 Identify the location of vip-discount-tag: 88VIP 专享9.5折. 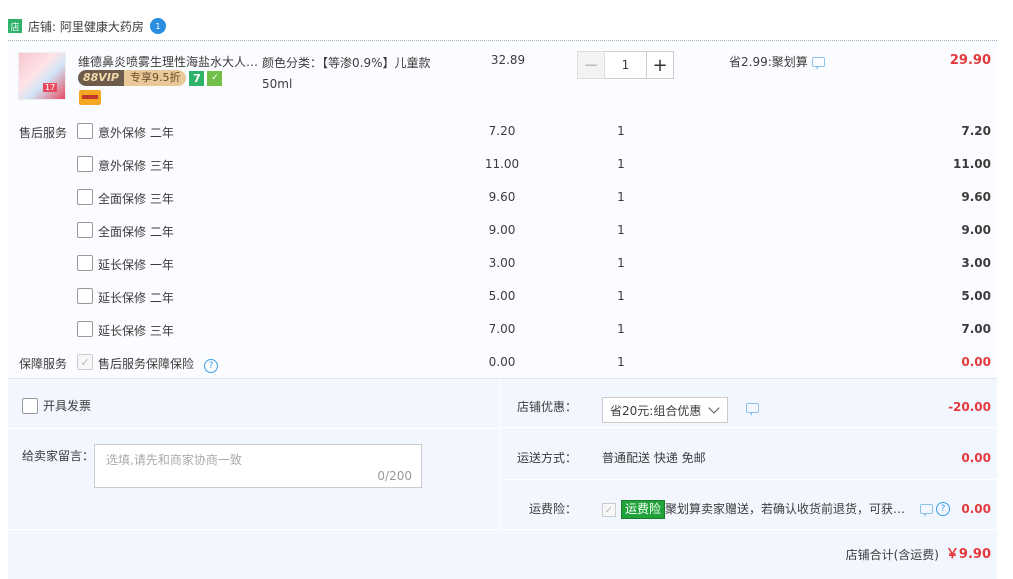
(132, 78).